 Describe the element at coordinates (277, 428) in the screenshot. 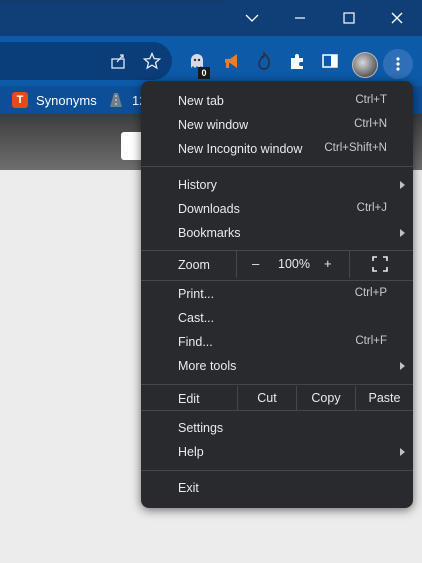

I see `menu-item-settings: Settings` at that location.